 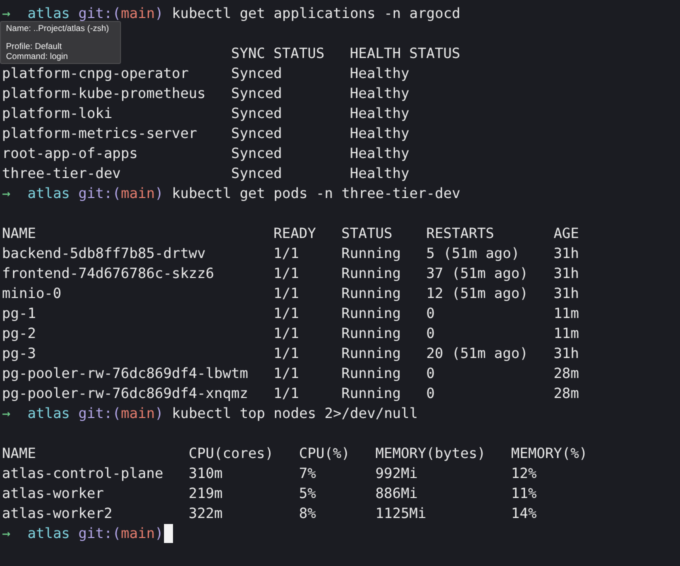 I want to click on table-cell-text: 886Mi, so click(x=397, y=494).